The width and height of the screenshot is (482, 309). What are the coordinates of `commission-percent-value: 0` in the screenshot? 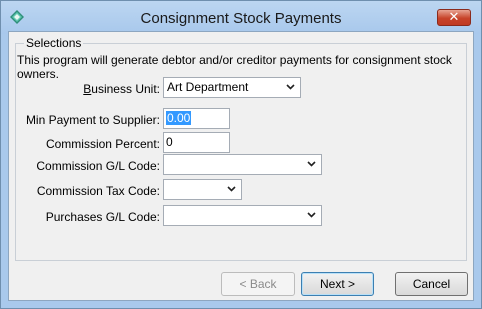 It's located at (169, 142).